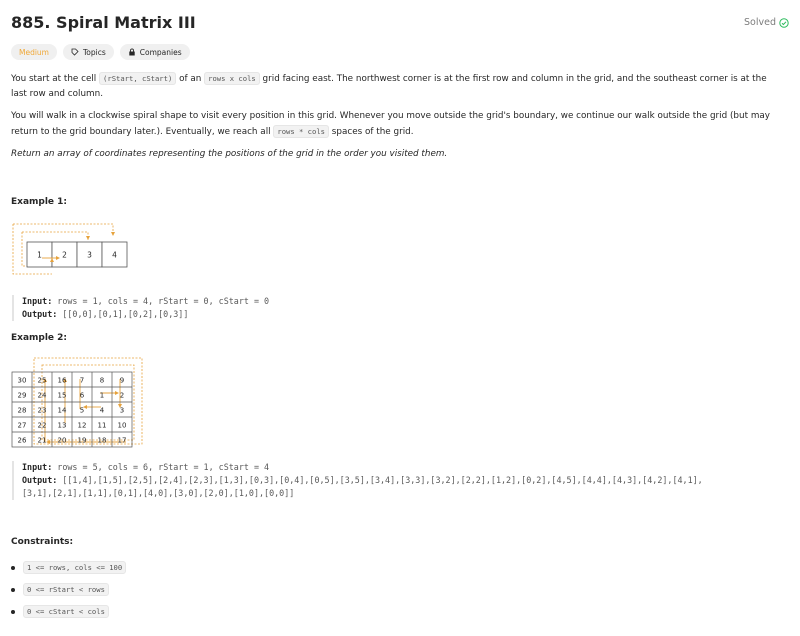 The image size is (800, 636). I want to click on grid-cell: 25, so click(42, 381).